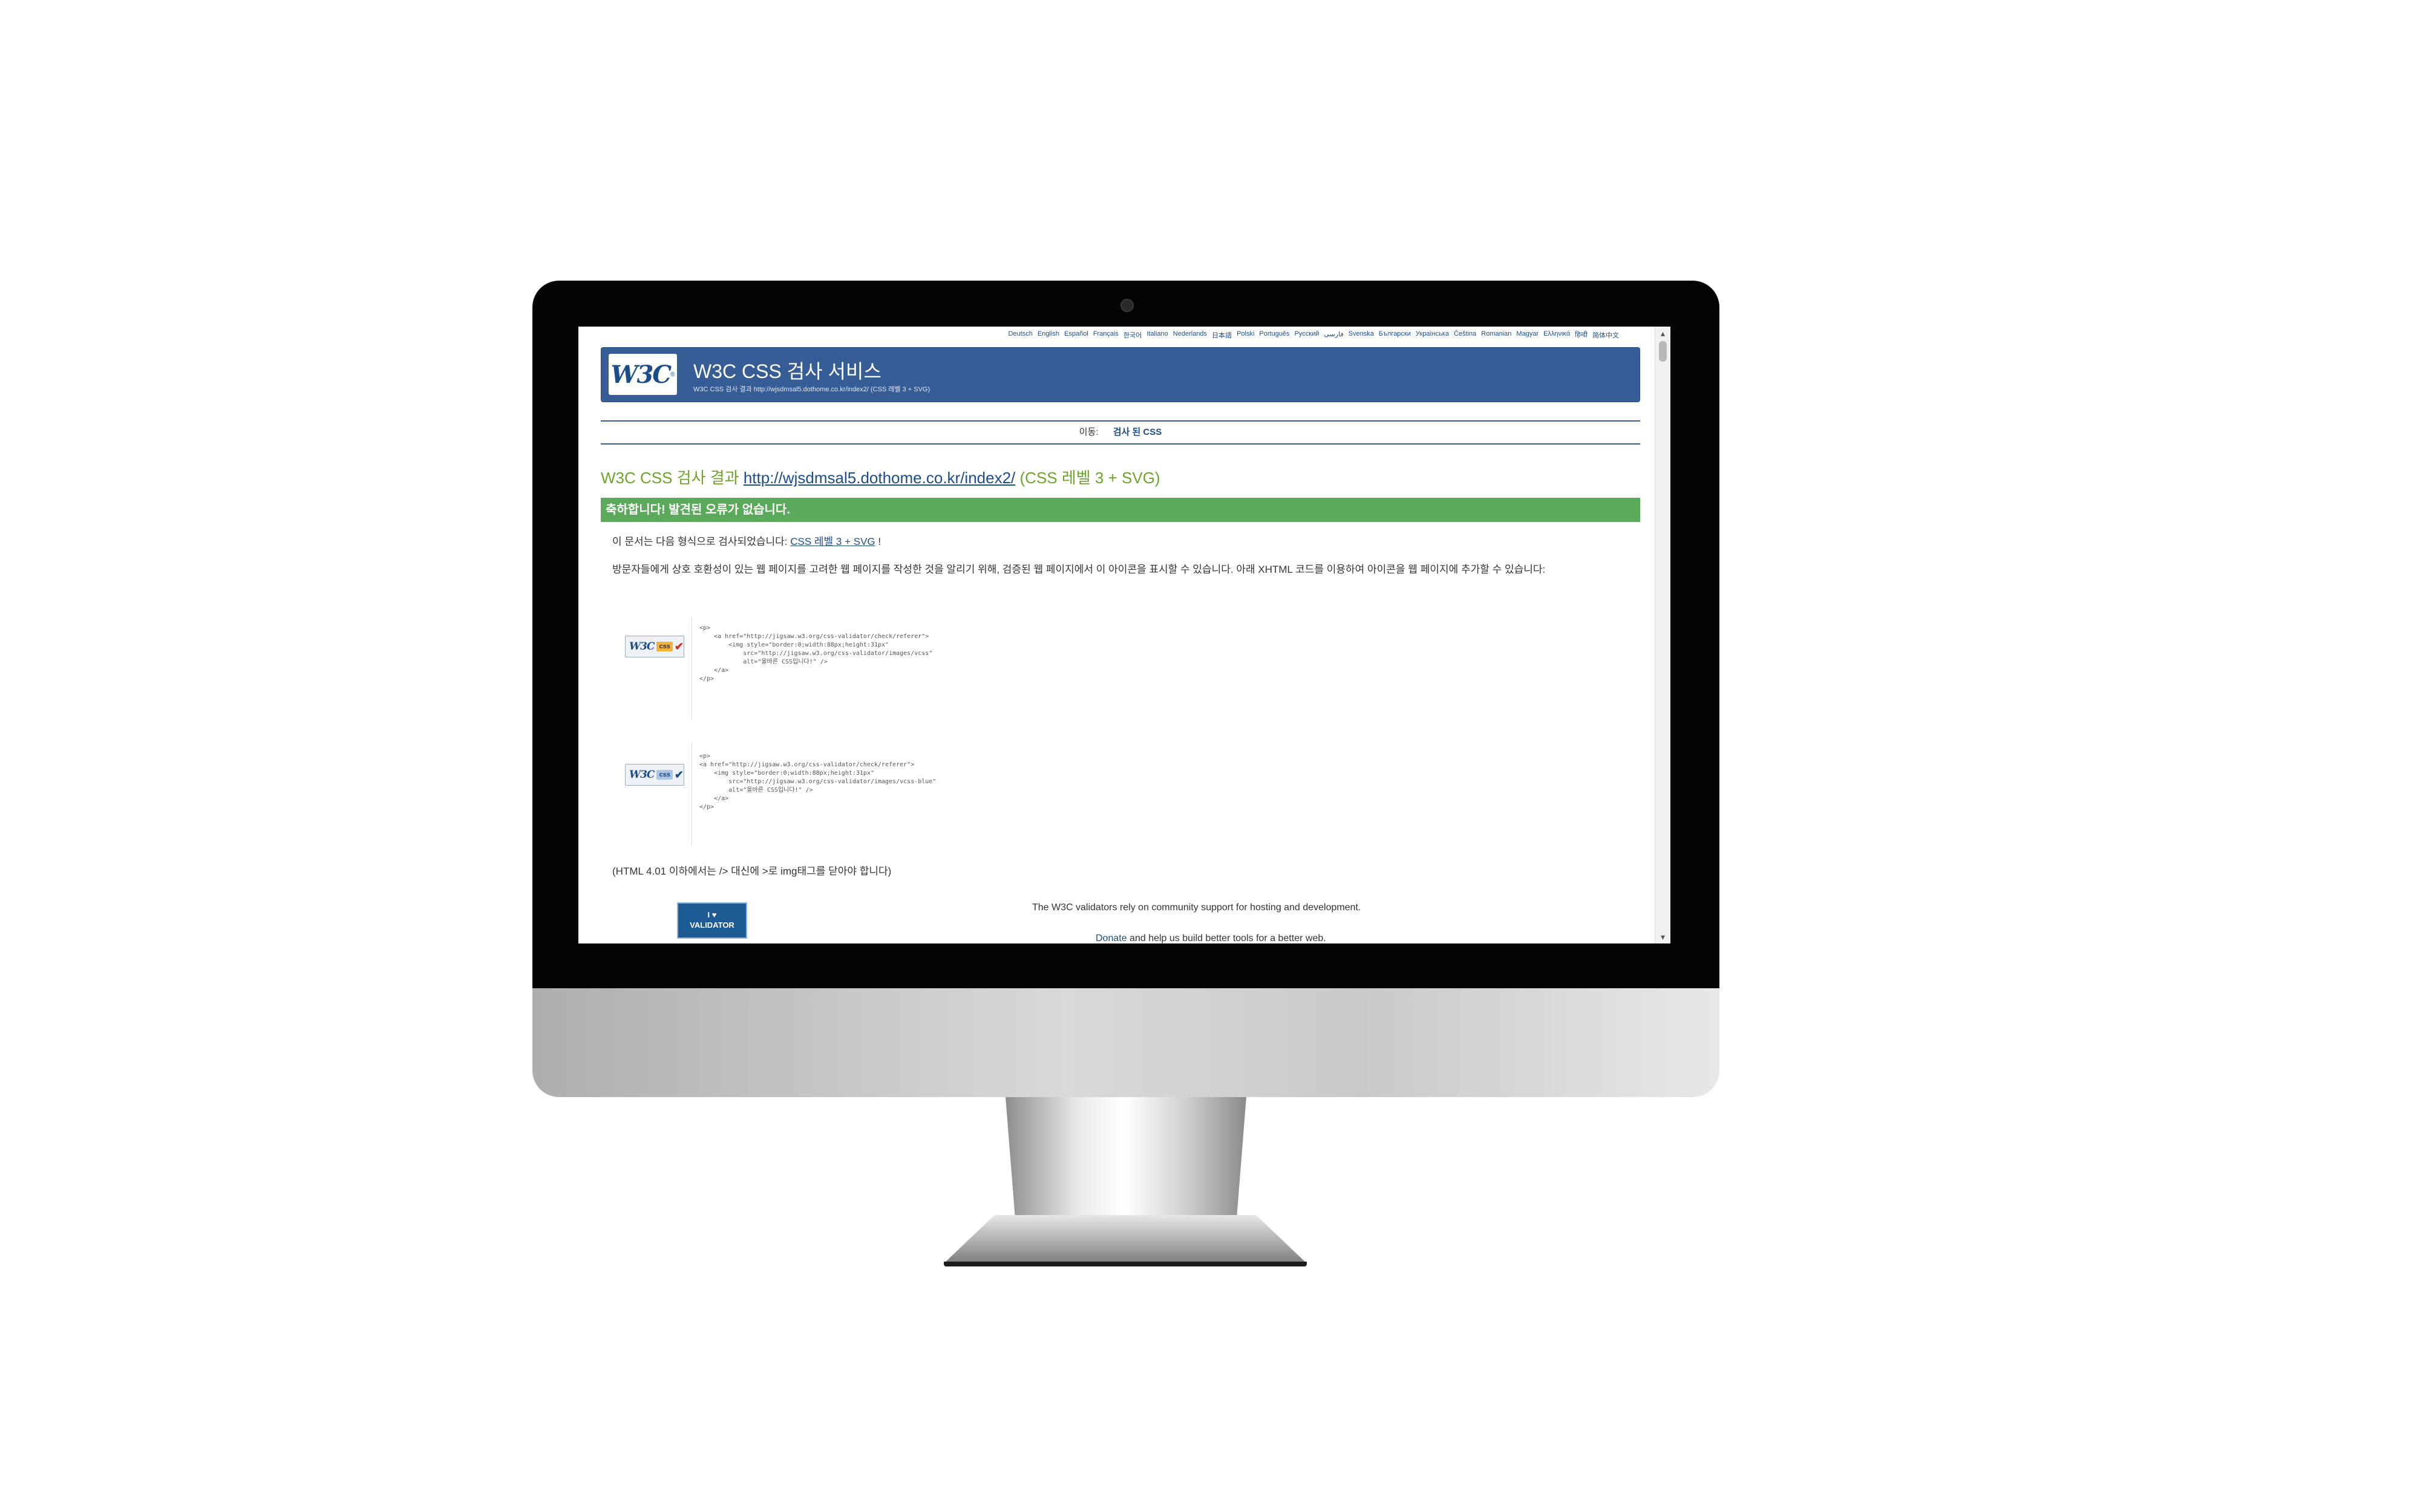 This screenshot has width=2420, height=1512. Describe the element at coordinates (1111, 938) in the screenshot. I see `donate-link: Donate` at that location.